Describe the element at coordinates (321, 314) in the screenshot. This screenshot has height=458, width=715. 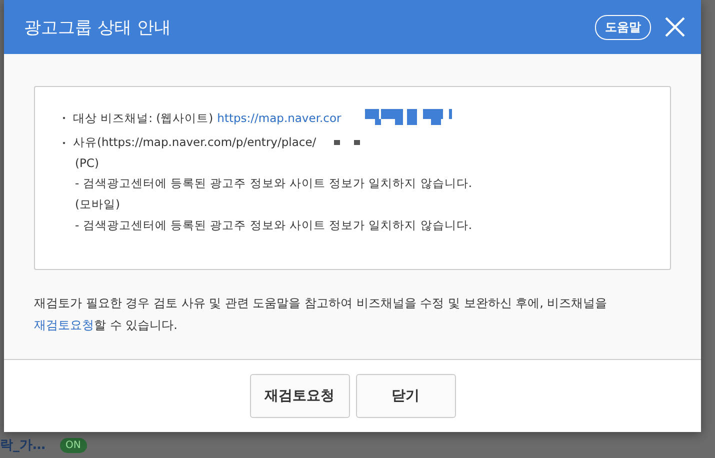
I see `notice-text: 재검토가 필요한 경우 검토 사유 및 관련 도움말을 참고하여 비즈채널을 수정 및 보완하신 후에, 비즈채널을 재검토요청할 수 있습니다.` at that location.